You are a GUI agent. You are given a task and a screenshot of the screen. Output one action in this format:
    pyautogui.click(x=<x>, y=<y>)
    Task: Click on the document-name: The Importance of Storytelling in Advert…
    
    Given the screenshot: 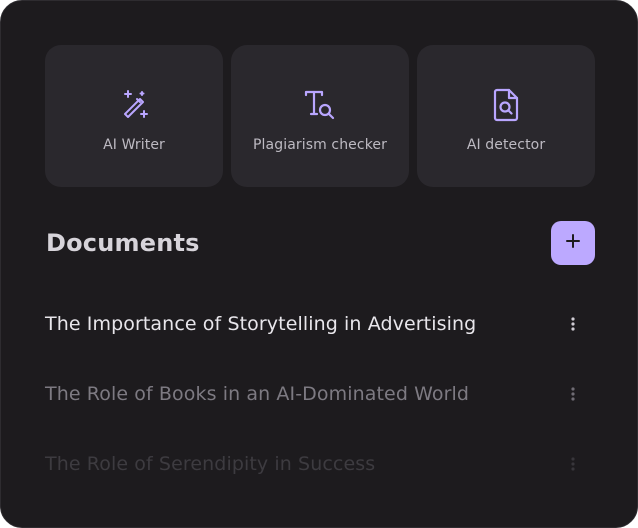 What is the action you would take?
    pyautogui.click(x=261, y=324)
    